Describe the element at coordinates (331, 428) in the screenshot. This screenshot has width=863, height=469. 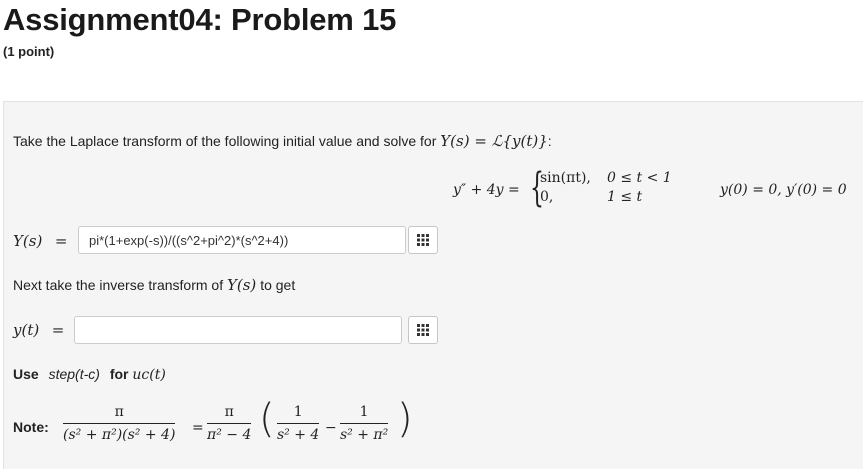
I see `note-minus: −` at that location.